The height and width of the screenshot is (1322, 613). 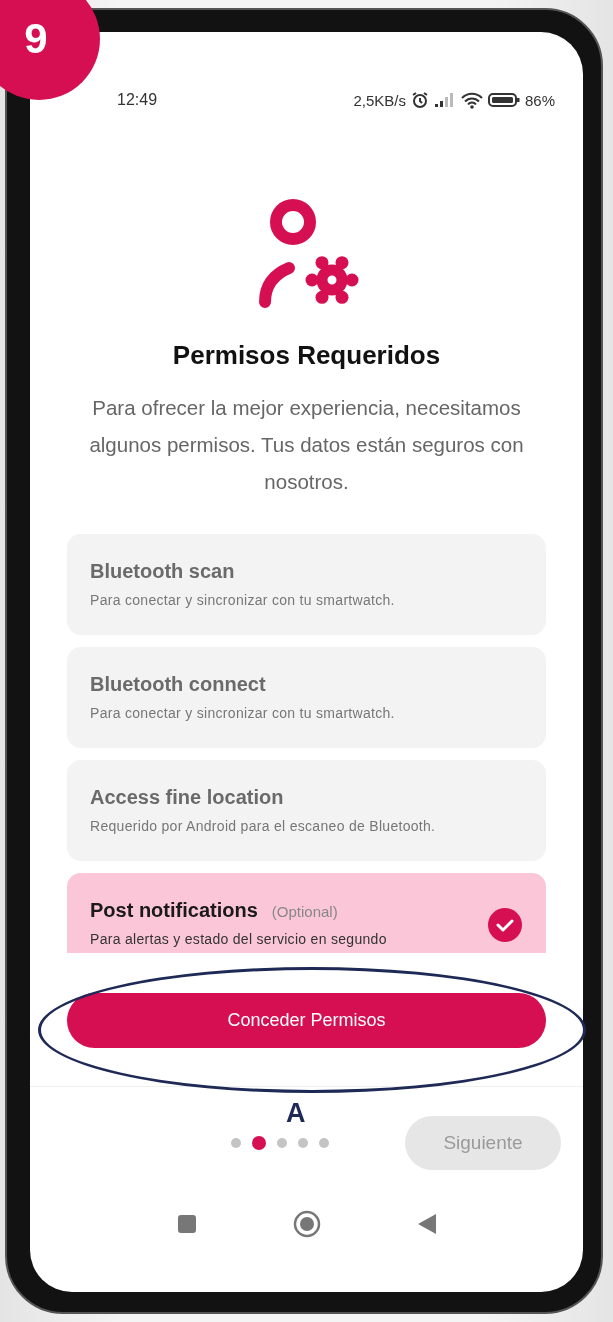 What do you see at coordinates (187, 797) in the screenshot?
I see `permission-title: Access fine location` at bounding box center [187, 797].